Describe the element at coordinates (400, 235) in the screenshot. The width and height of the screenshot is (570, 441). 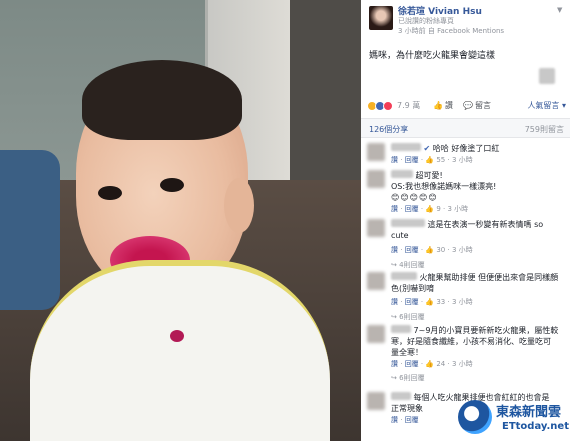
I see `comment-text-line2: cute` at that location.